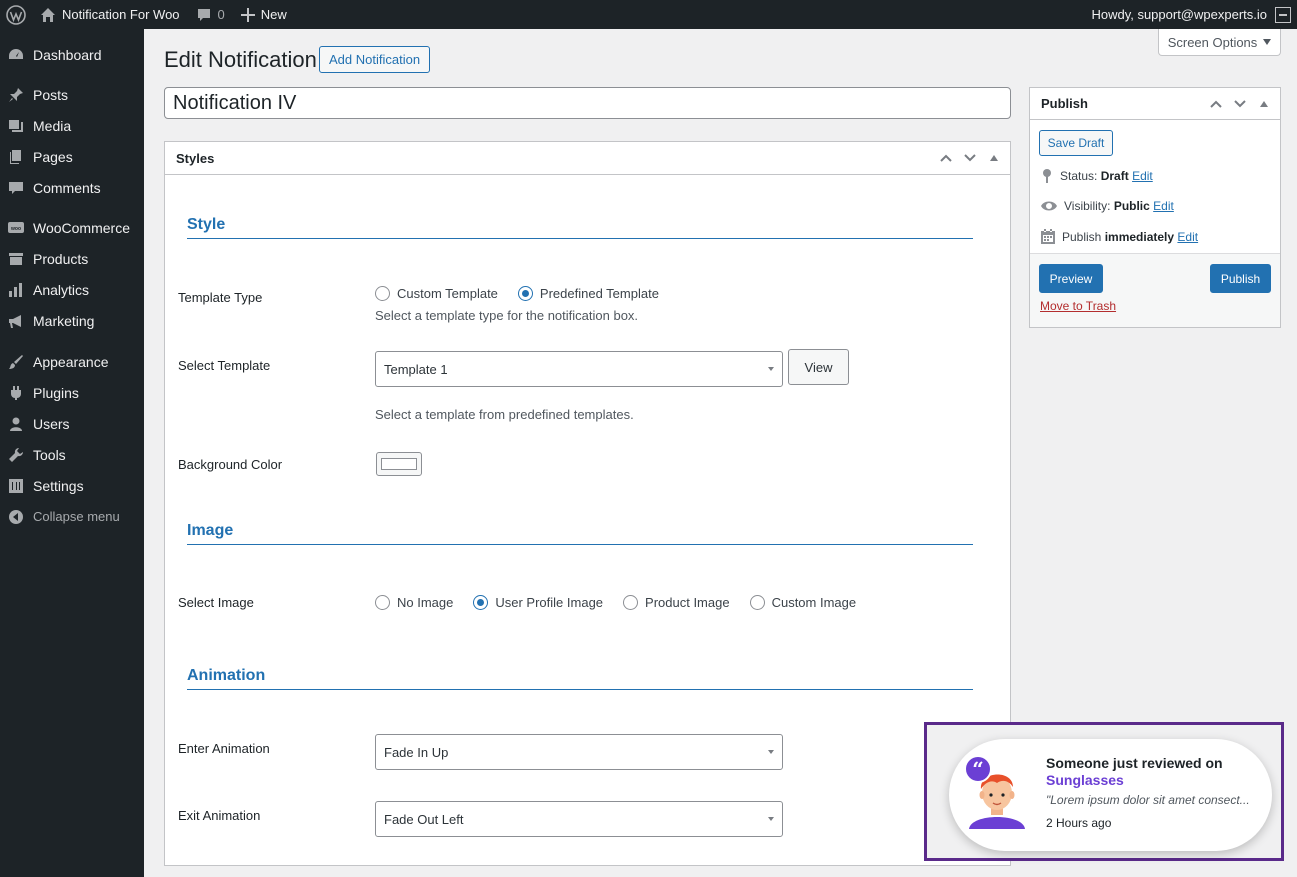  I want to click on exit-animation-label: Exit Animation, so click(219, 815).